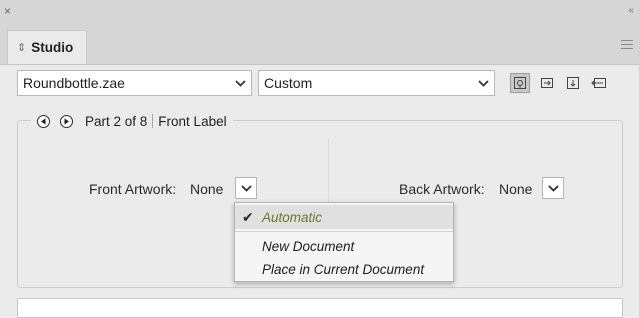 The width and height of the screenshot is (639, 318). What do you see at coordinates (66, 121) in the screenshot?
I see `next-part-button` at bounding box center [66, 121].